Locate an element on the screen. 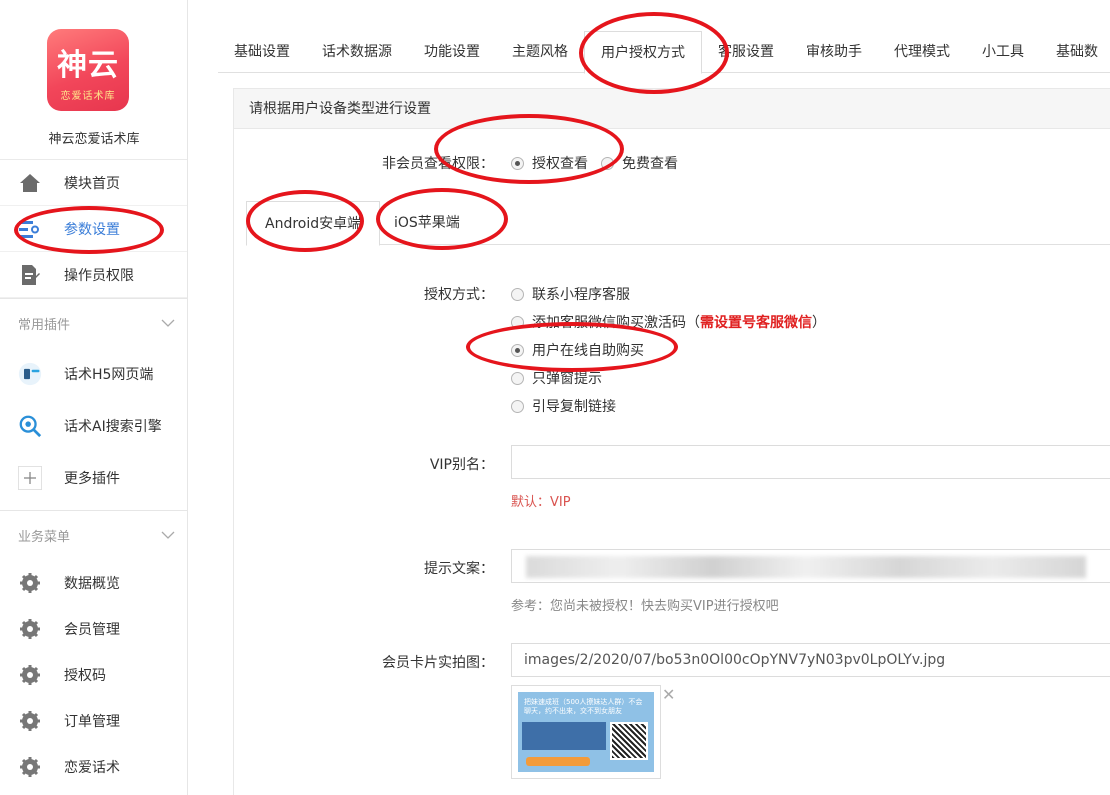  radio-label: 添加客服微信购买激活码（ is located at coordinates (616, 323).